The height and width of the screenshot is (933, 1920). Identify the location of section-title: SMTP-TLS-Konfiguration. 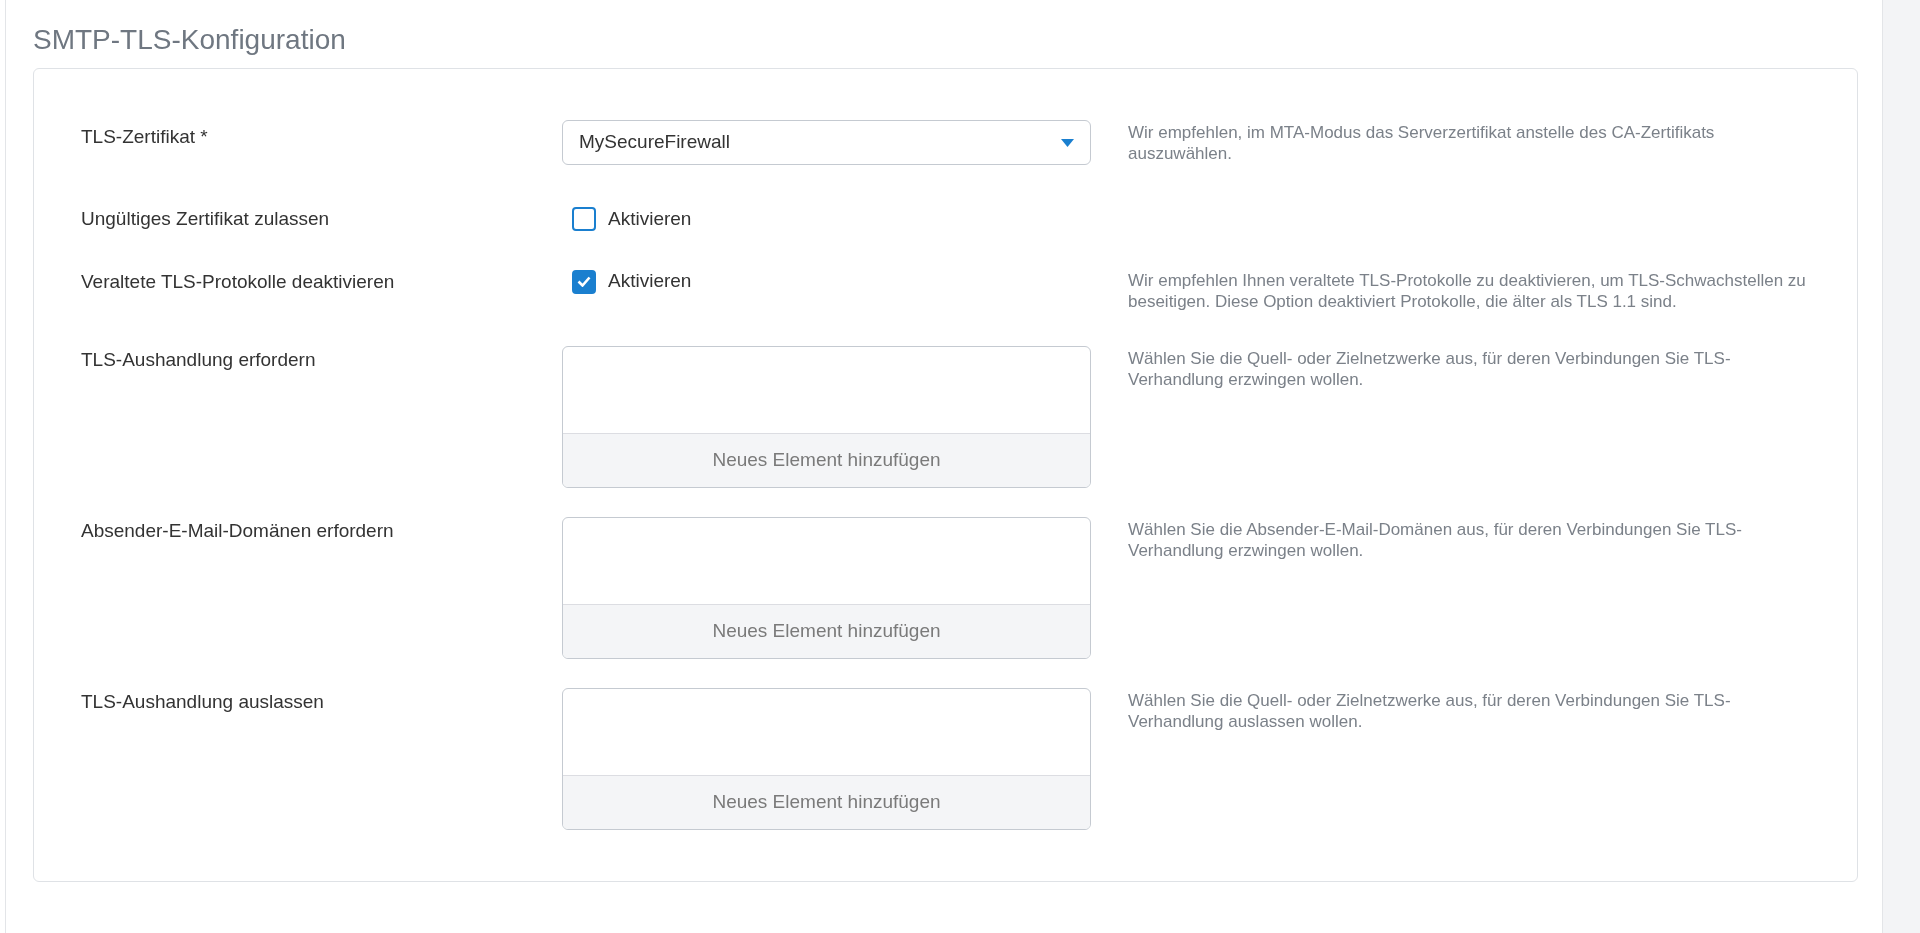
(190, 40).